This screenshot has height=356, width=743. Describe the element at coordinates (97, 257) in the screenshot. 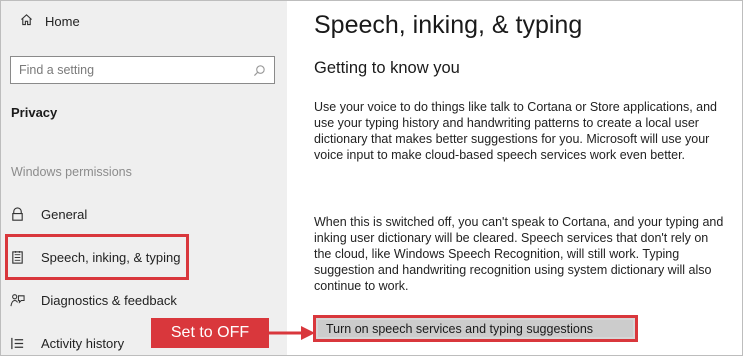

I see `highlight-box-speech` at that location.